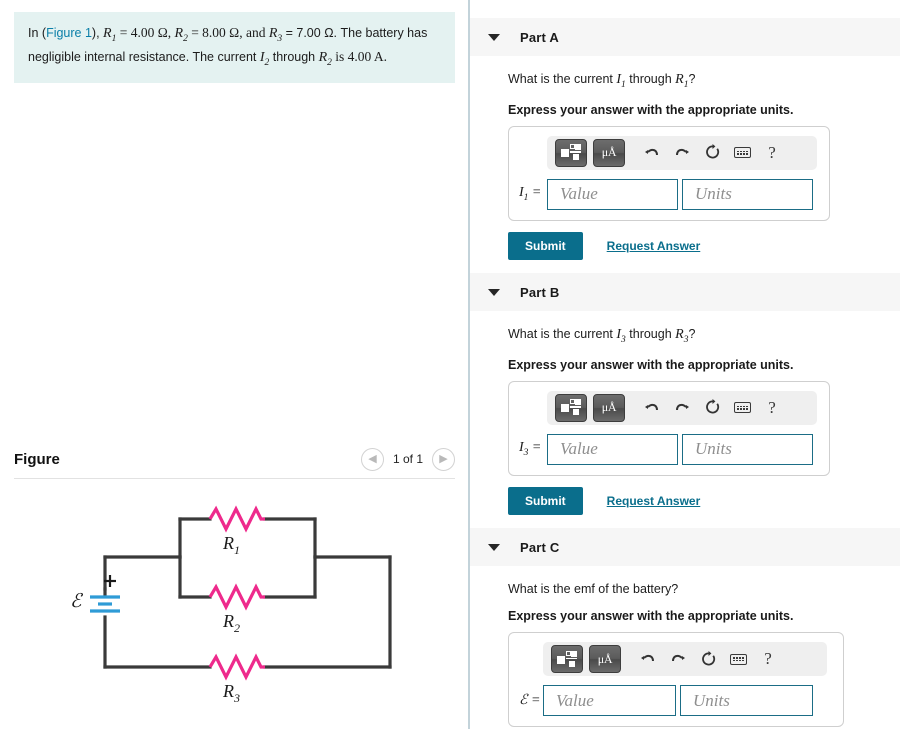  Describe the element at coordinates (609, 700) in the screenshot. I see `part-c-value-input: Value` at that location.